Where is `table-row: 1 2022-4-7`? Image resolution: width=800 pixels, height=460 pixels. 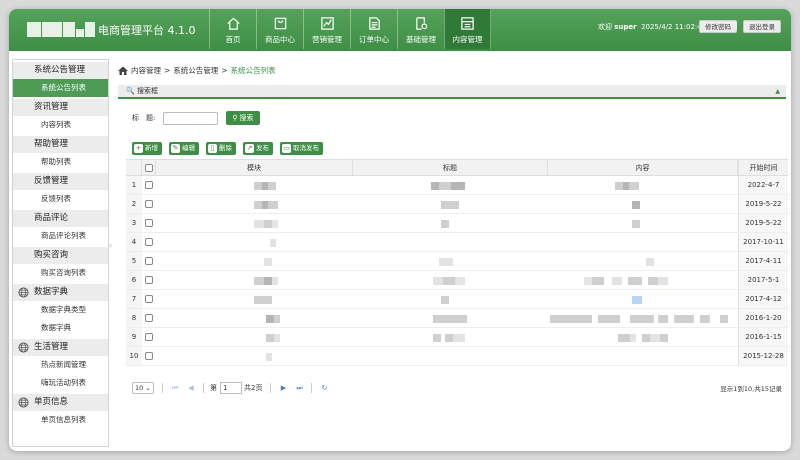 table-row: 1 2022-4-7 is located at coordinates (457, 185).